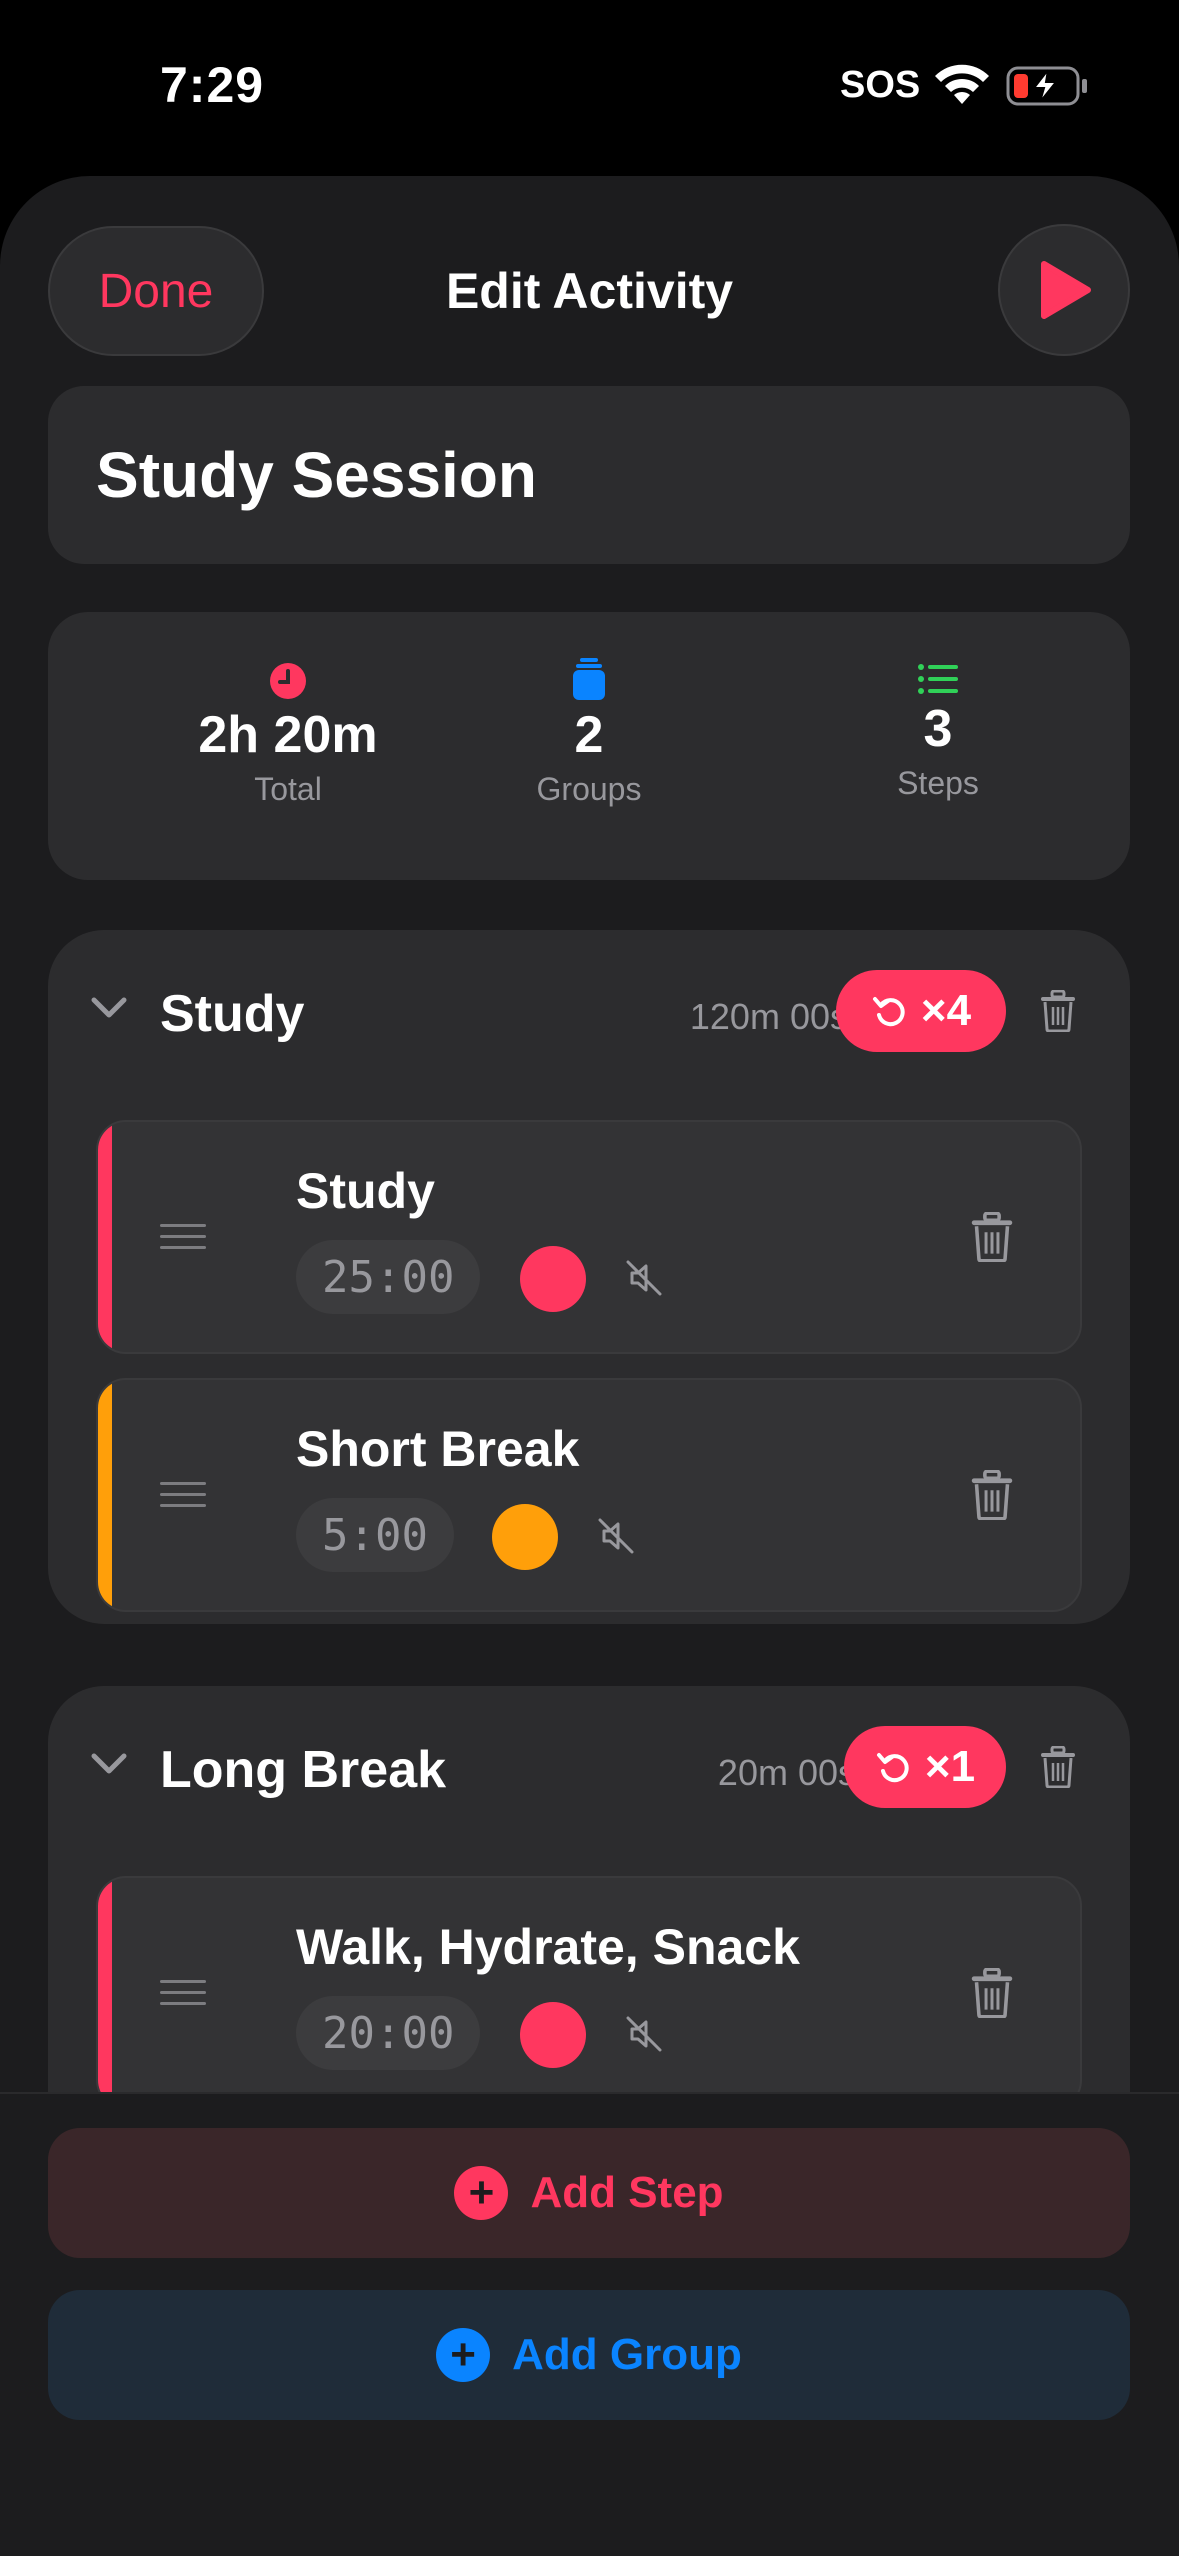 The height and width of the screenshot is (2556, 1179). What do you see at coordinates (938, 729) in the screenshot?
I see `stat-steps-value: 3` at bounding box center [938, 729].